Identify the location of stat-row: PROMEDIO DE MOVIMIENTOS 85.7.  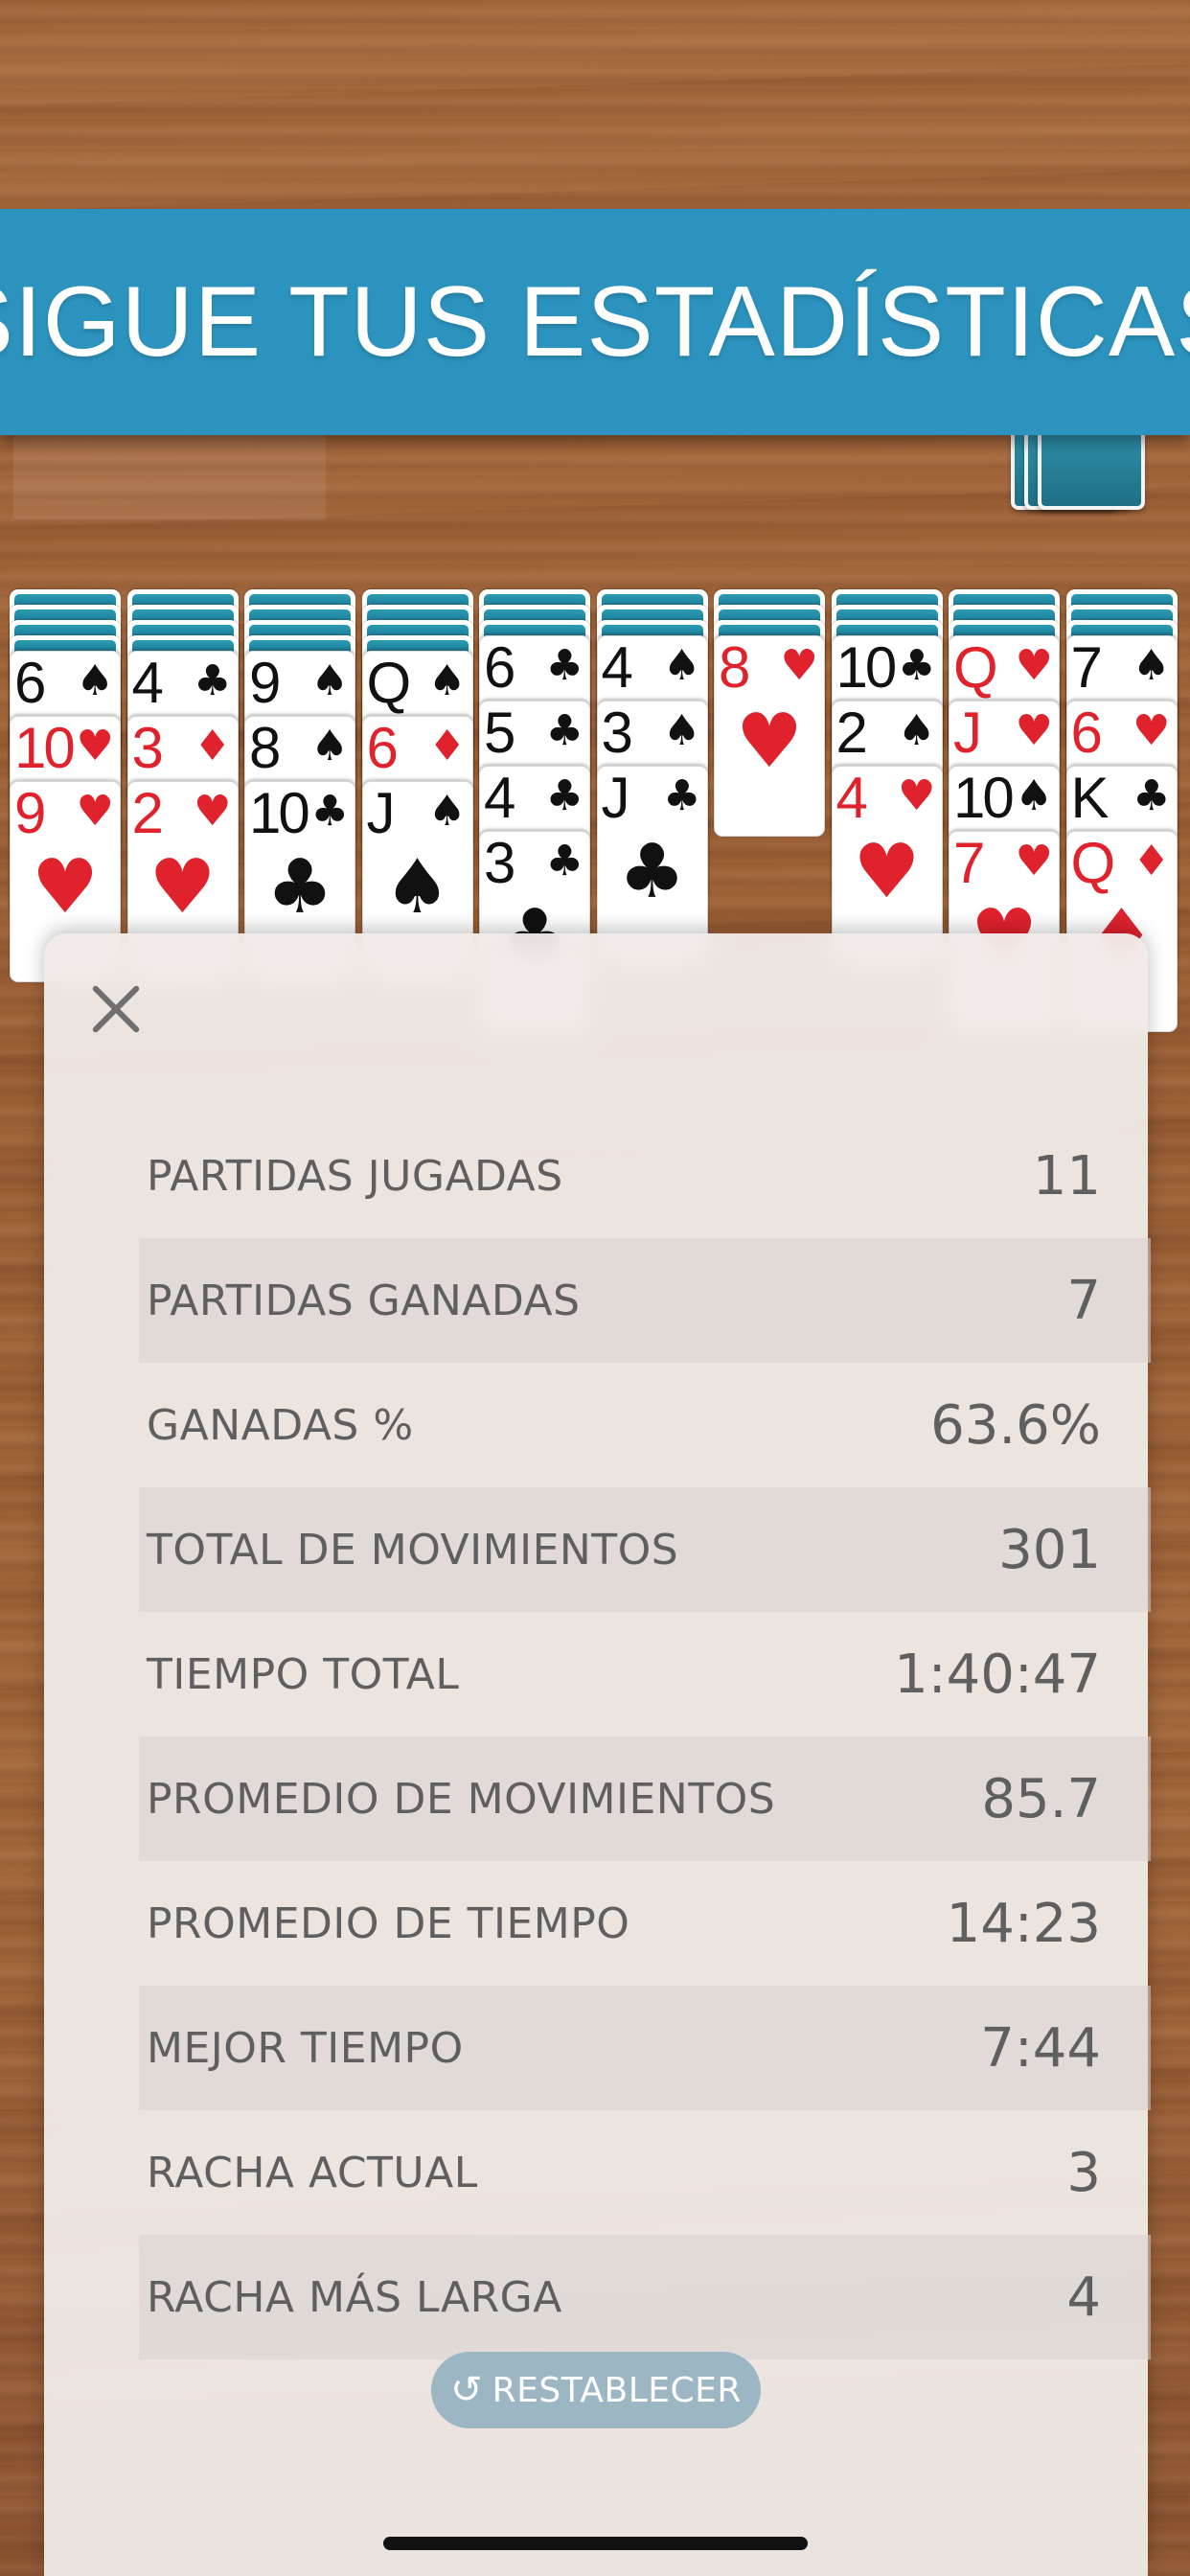
(645, 1798).